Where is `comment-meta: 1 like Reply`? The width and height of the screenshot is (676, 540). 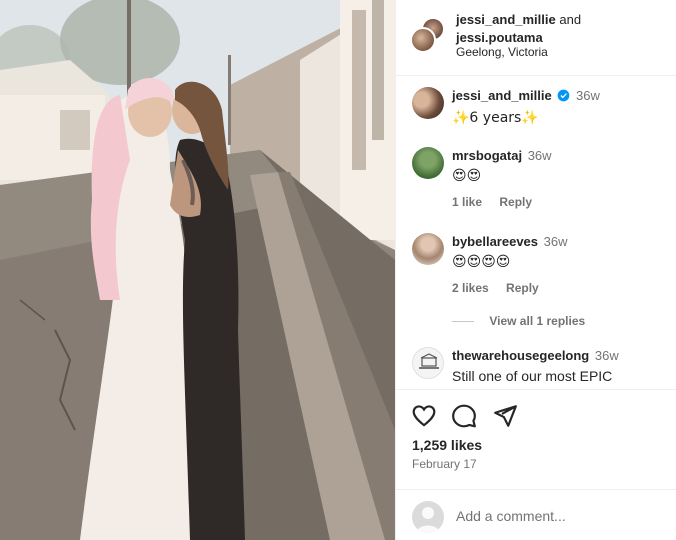
comment-meta: 1 like Reply is located at coordinates (499, 202).